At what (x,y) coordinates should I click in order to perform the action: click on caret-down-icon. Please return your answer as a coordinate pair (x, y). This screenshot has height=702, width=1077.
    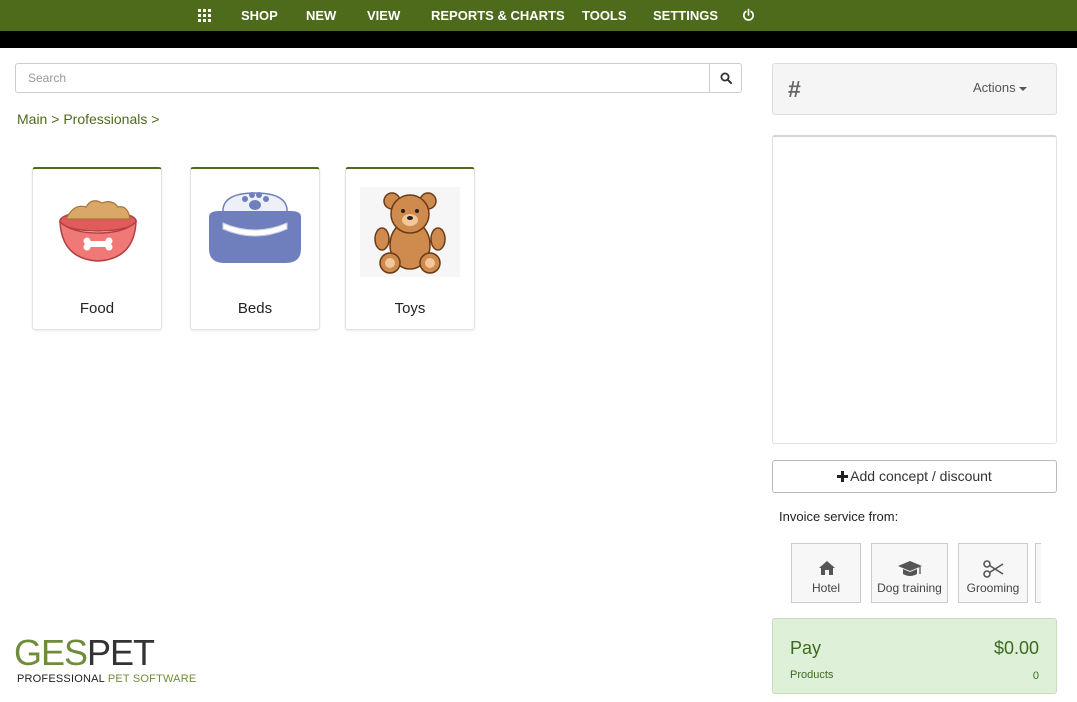
    Looking at the image, I should click on (1022, 88).